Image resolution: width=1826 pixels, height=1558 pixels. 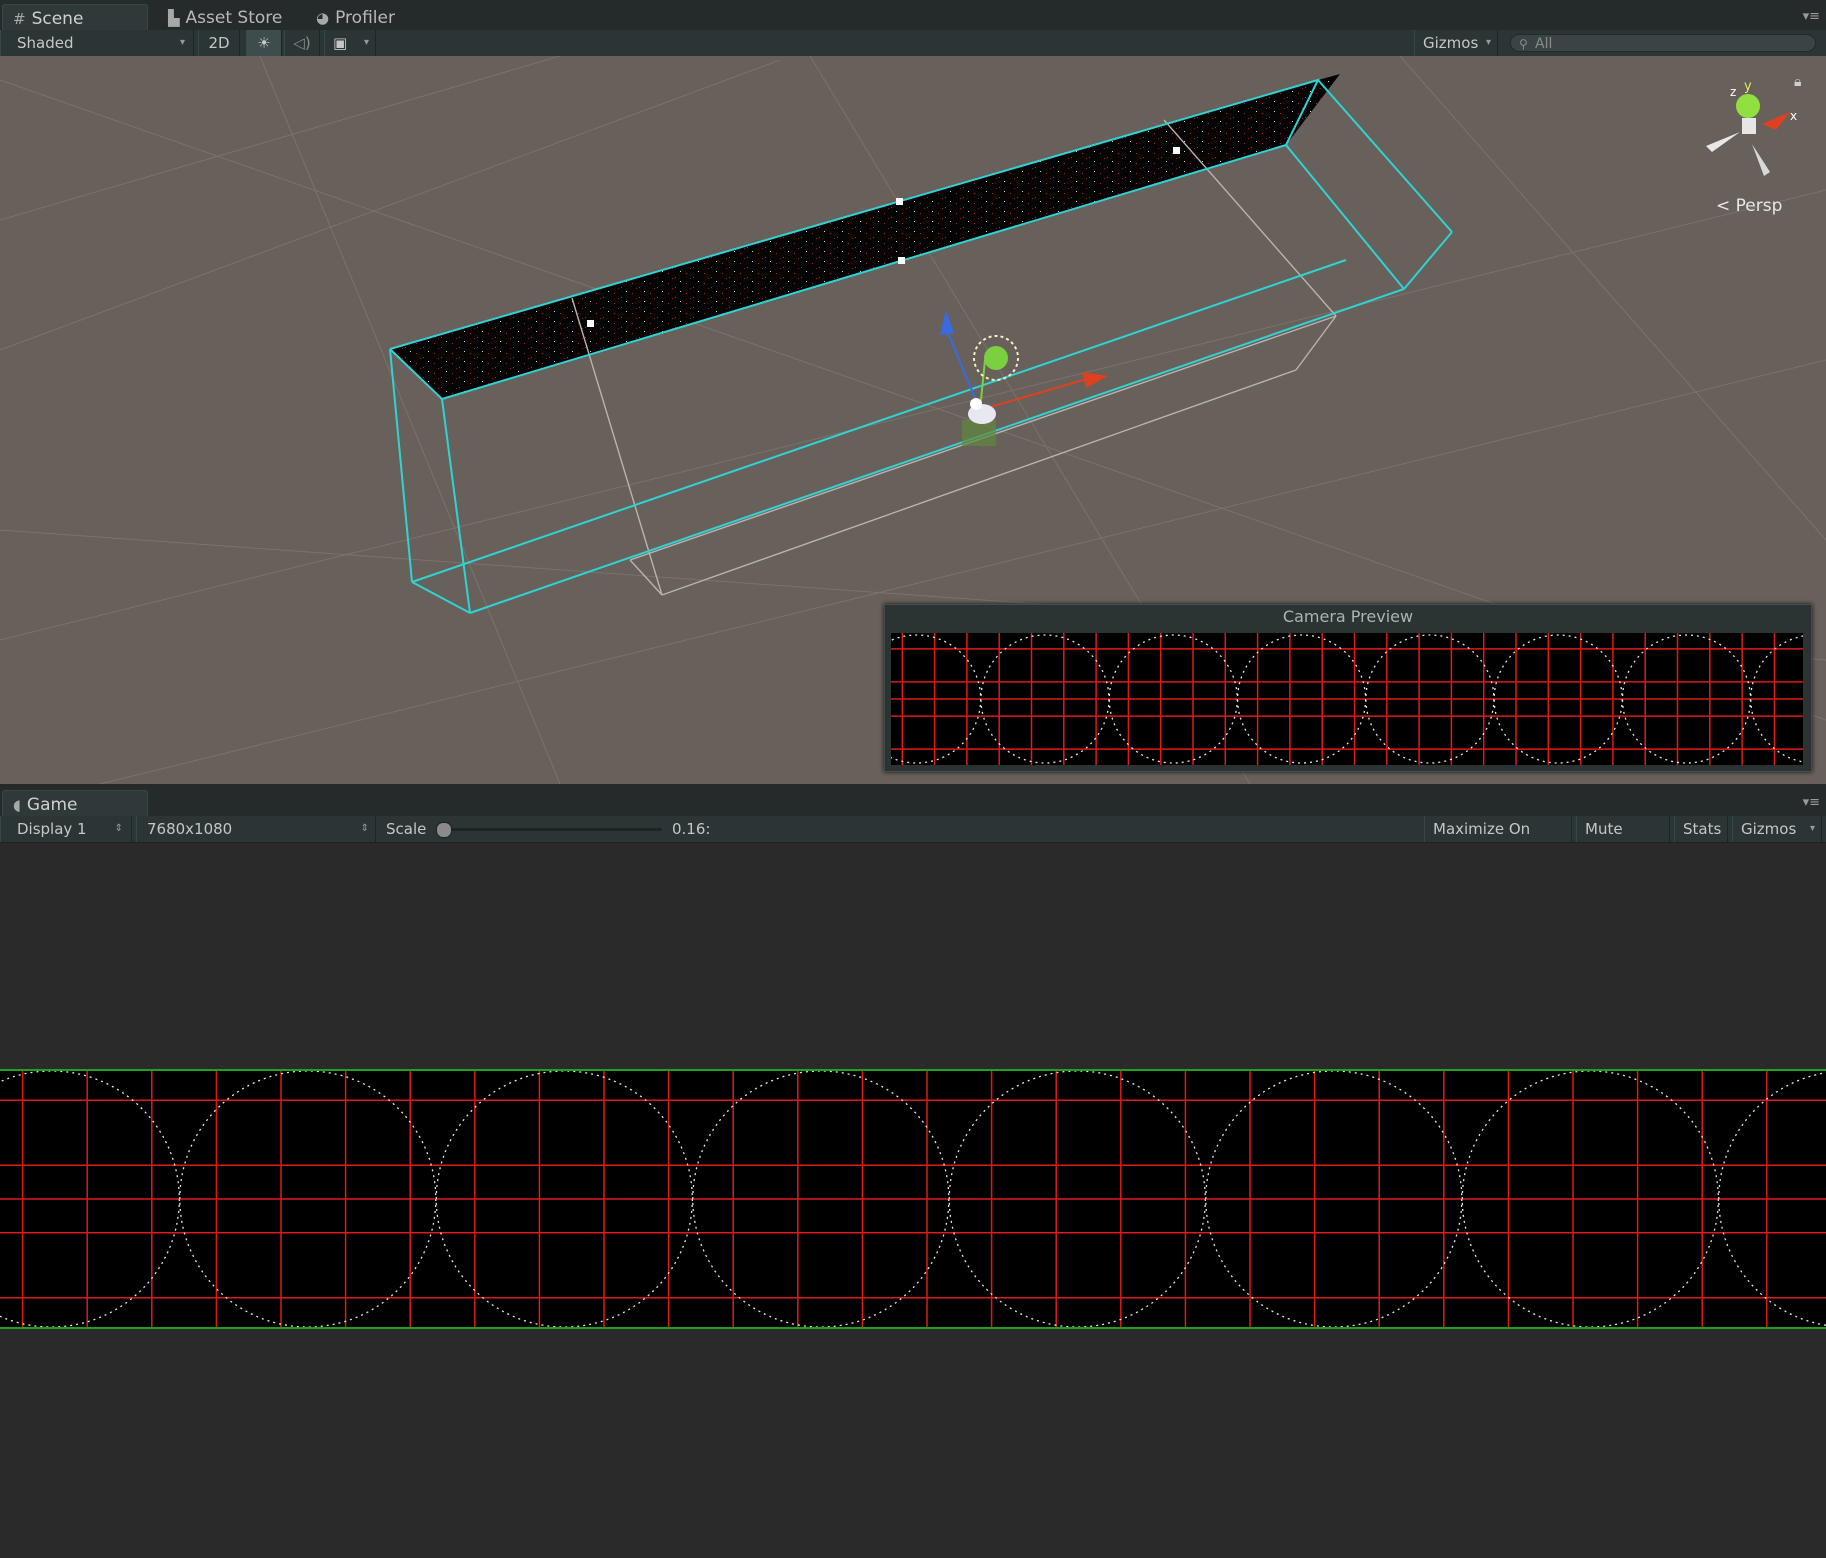 I want to click on sun-icon: ☀, so click(x=264, y=43).